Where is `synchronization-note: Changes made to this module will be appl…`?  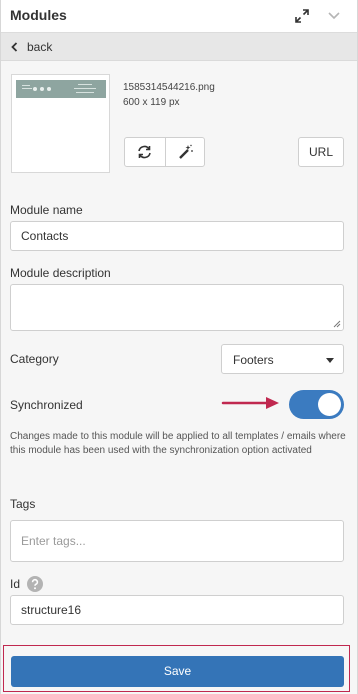 synchronization-note: Changes made to this module will be appl… is located at coordinates (178, 443).